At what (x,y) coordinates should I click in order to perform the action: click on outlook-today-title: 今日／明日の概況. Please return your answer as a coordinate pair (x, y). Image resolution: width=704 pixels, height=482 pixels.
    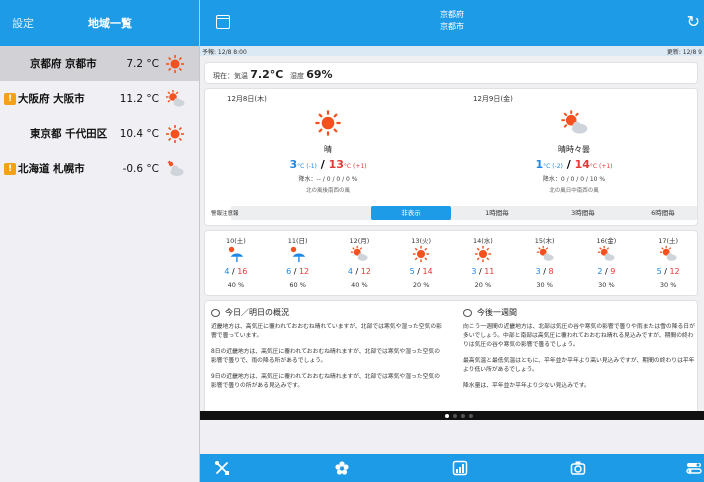
    Looking at the image, I should click on (257, 312).